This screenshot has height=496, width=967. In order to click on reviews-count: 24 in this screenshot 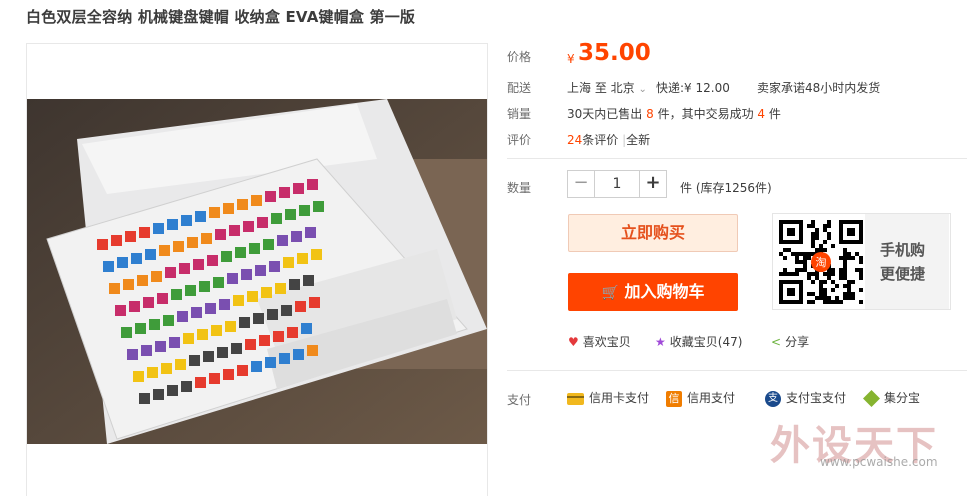, I will do `click(574, 140)`.